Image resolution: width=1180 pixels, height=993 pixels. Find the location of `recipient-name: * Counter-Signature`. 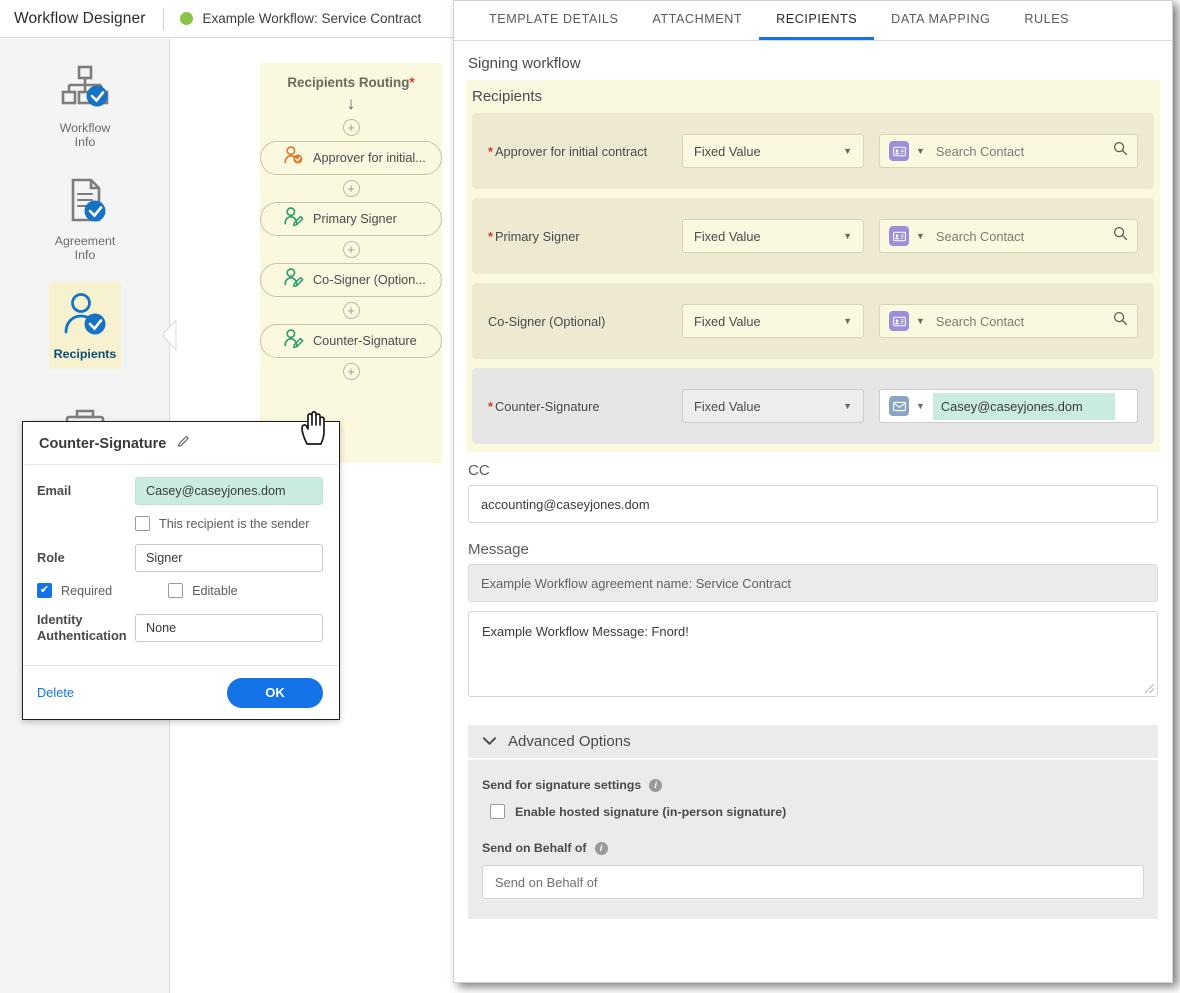

recipient-name: * Counter-Signature is located at coordinates (585, 406).